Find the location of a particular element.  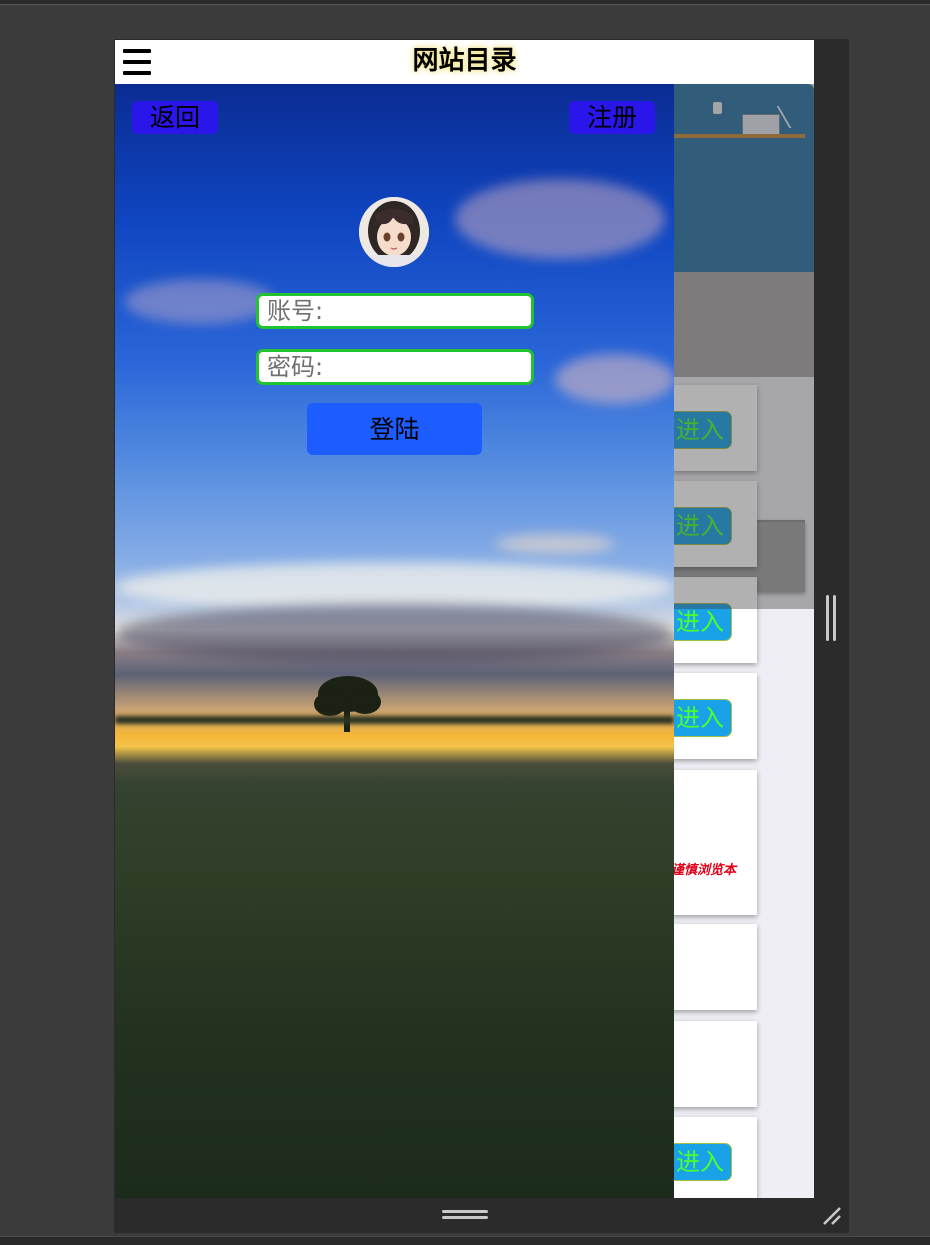

tree-silhouette is located at coordinates (347, 704).